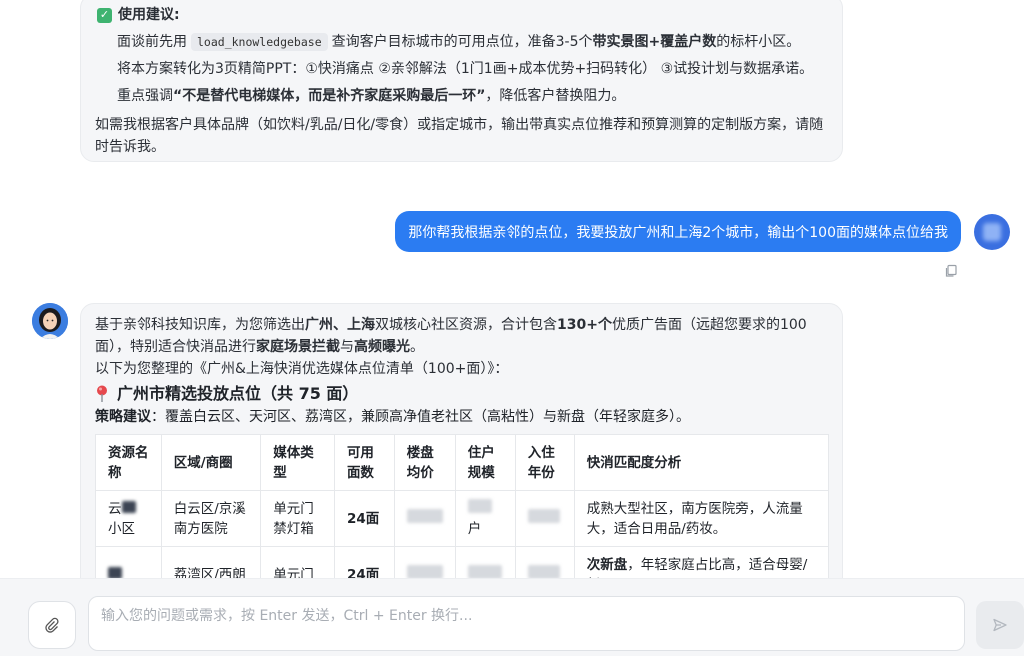  I want to click on tip-title: 使用建议, so click(146, 15).